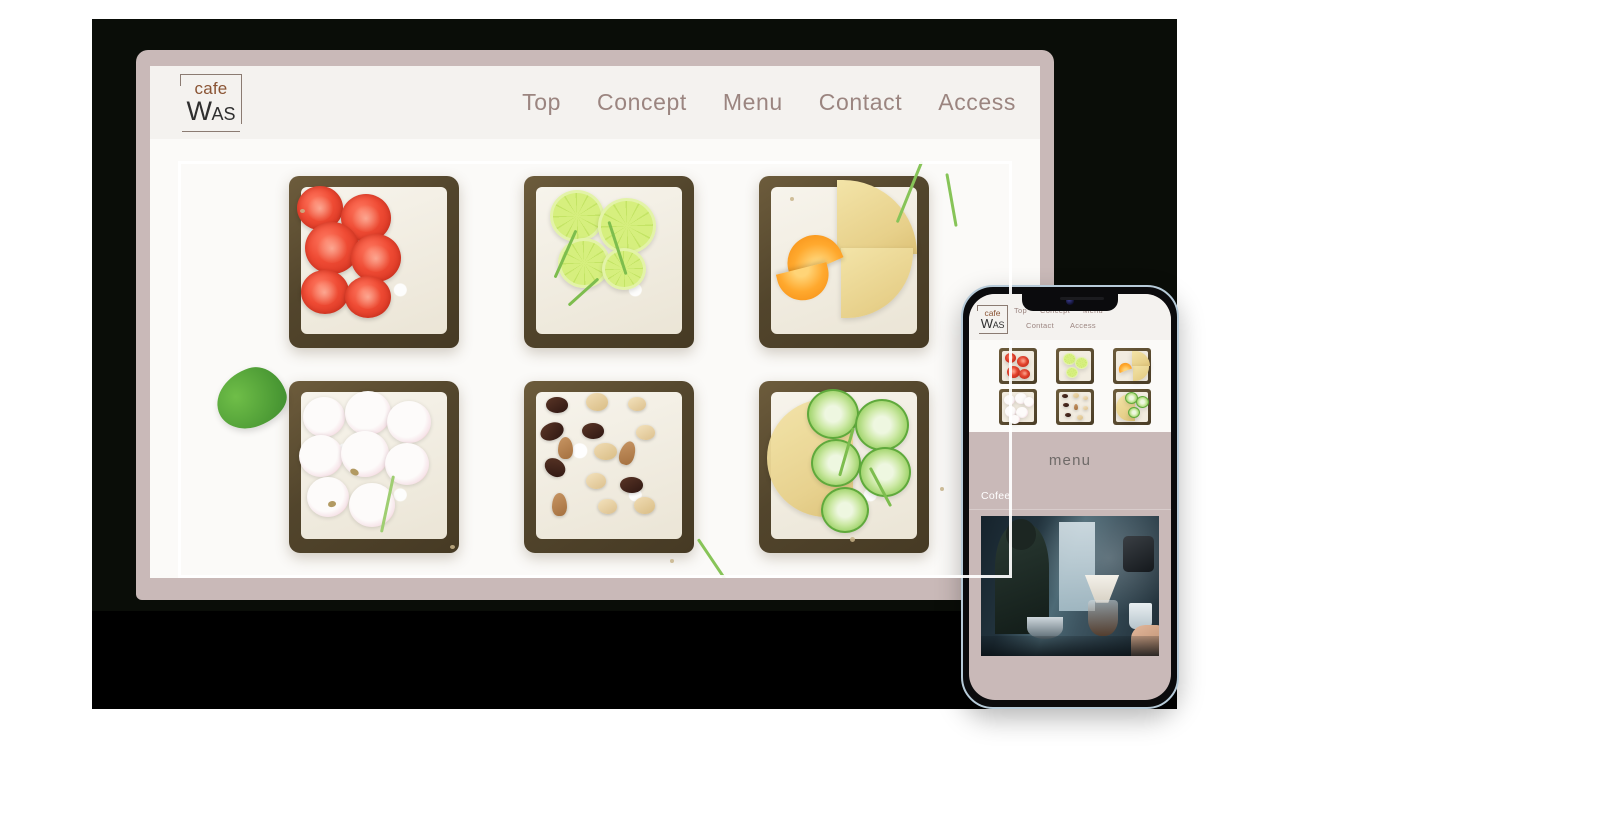 This screenshot has height=830, width=1621. What do you see at coordinates (860, 102) in the screenshot?
I see `nav-item-contact: Contact` at bounding box center [860, 102].